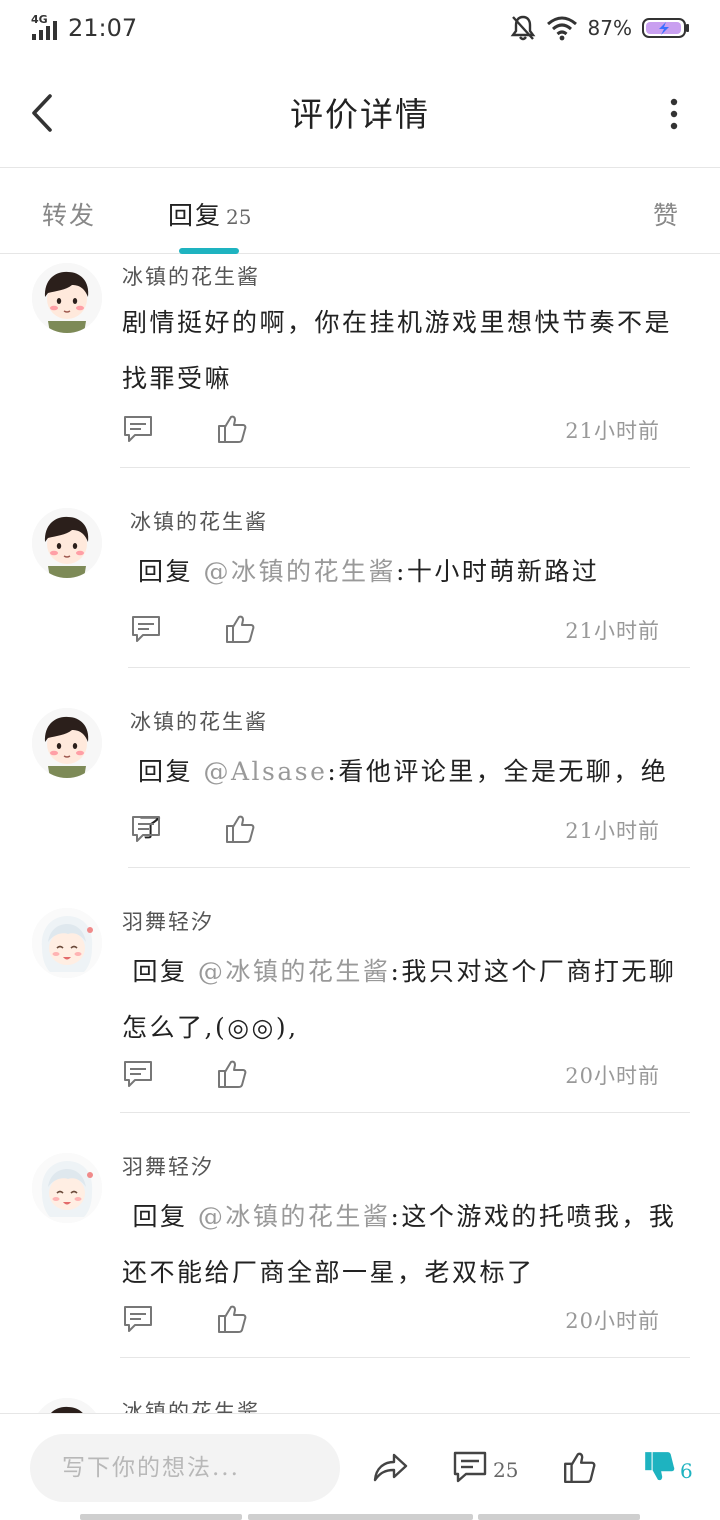 Image resolution: width=720 pixels, height=1520 pixels. Describe the element at coordinates (239, 217) in the screenshot. I see `tab-reply-count: 25` at that location.